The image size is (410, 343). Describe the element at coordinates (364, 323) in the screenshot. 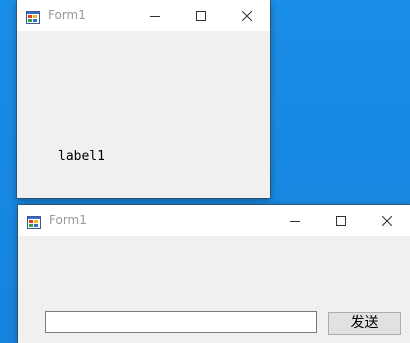

I see `send-button: 发送` at that location.